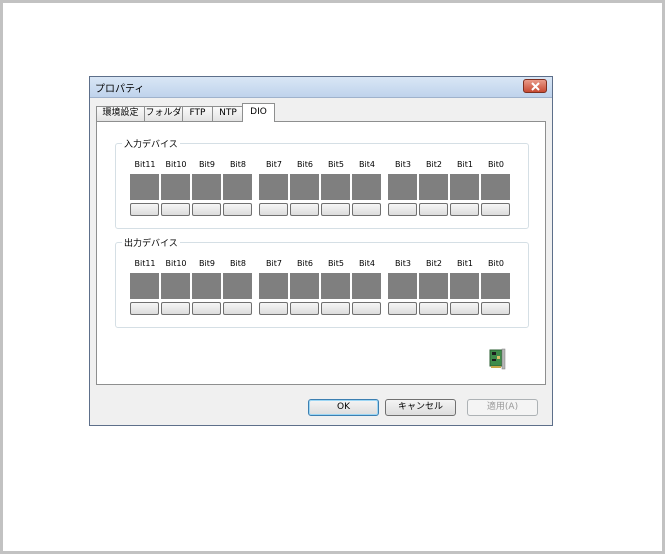 Image resolution: width=665 pixels, height=554 pixels. What do you see at coordinates (305, 263) in the screenshot?
I see `output-bit-label: Bit6` at bounding box center [305, 263].